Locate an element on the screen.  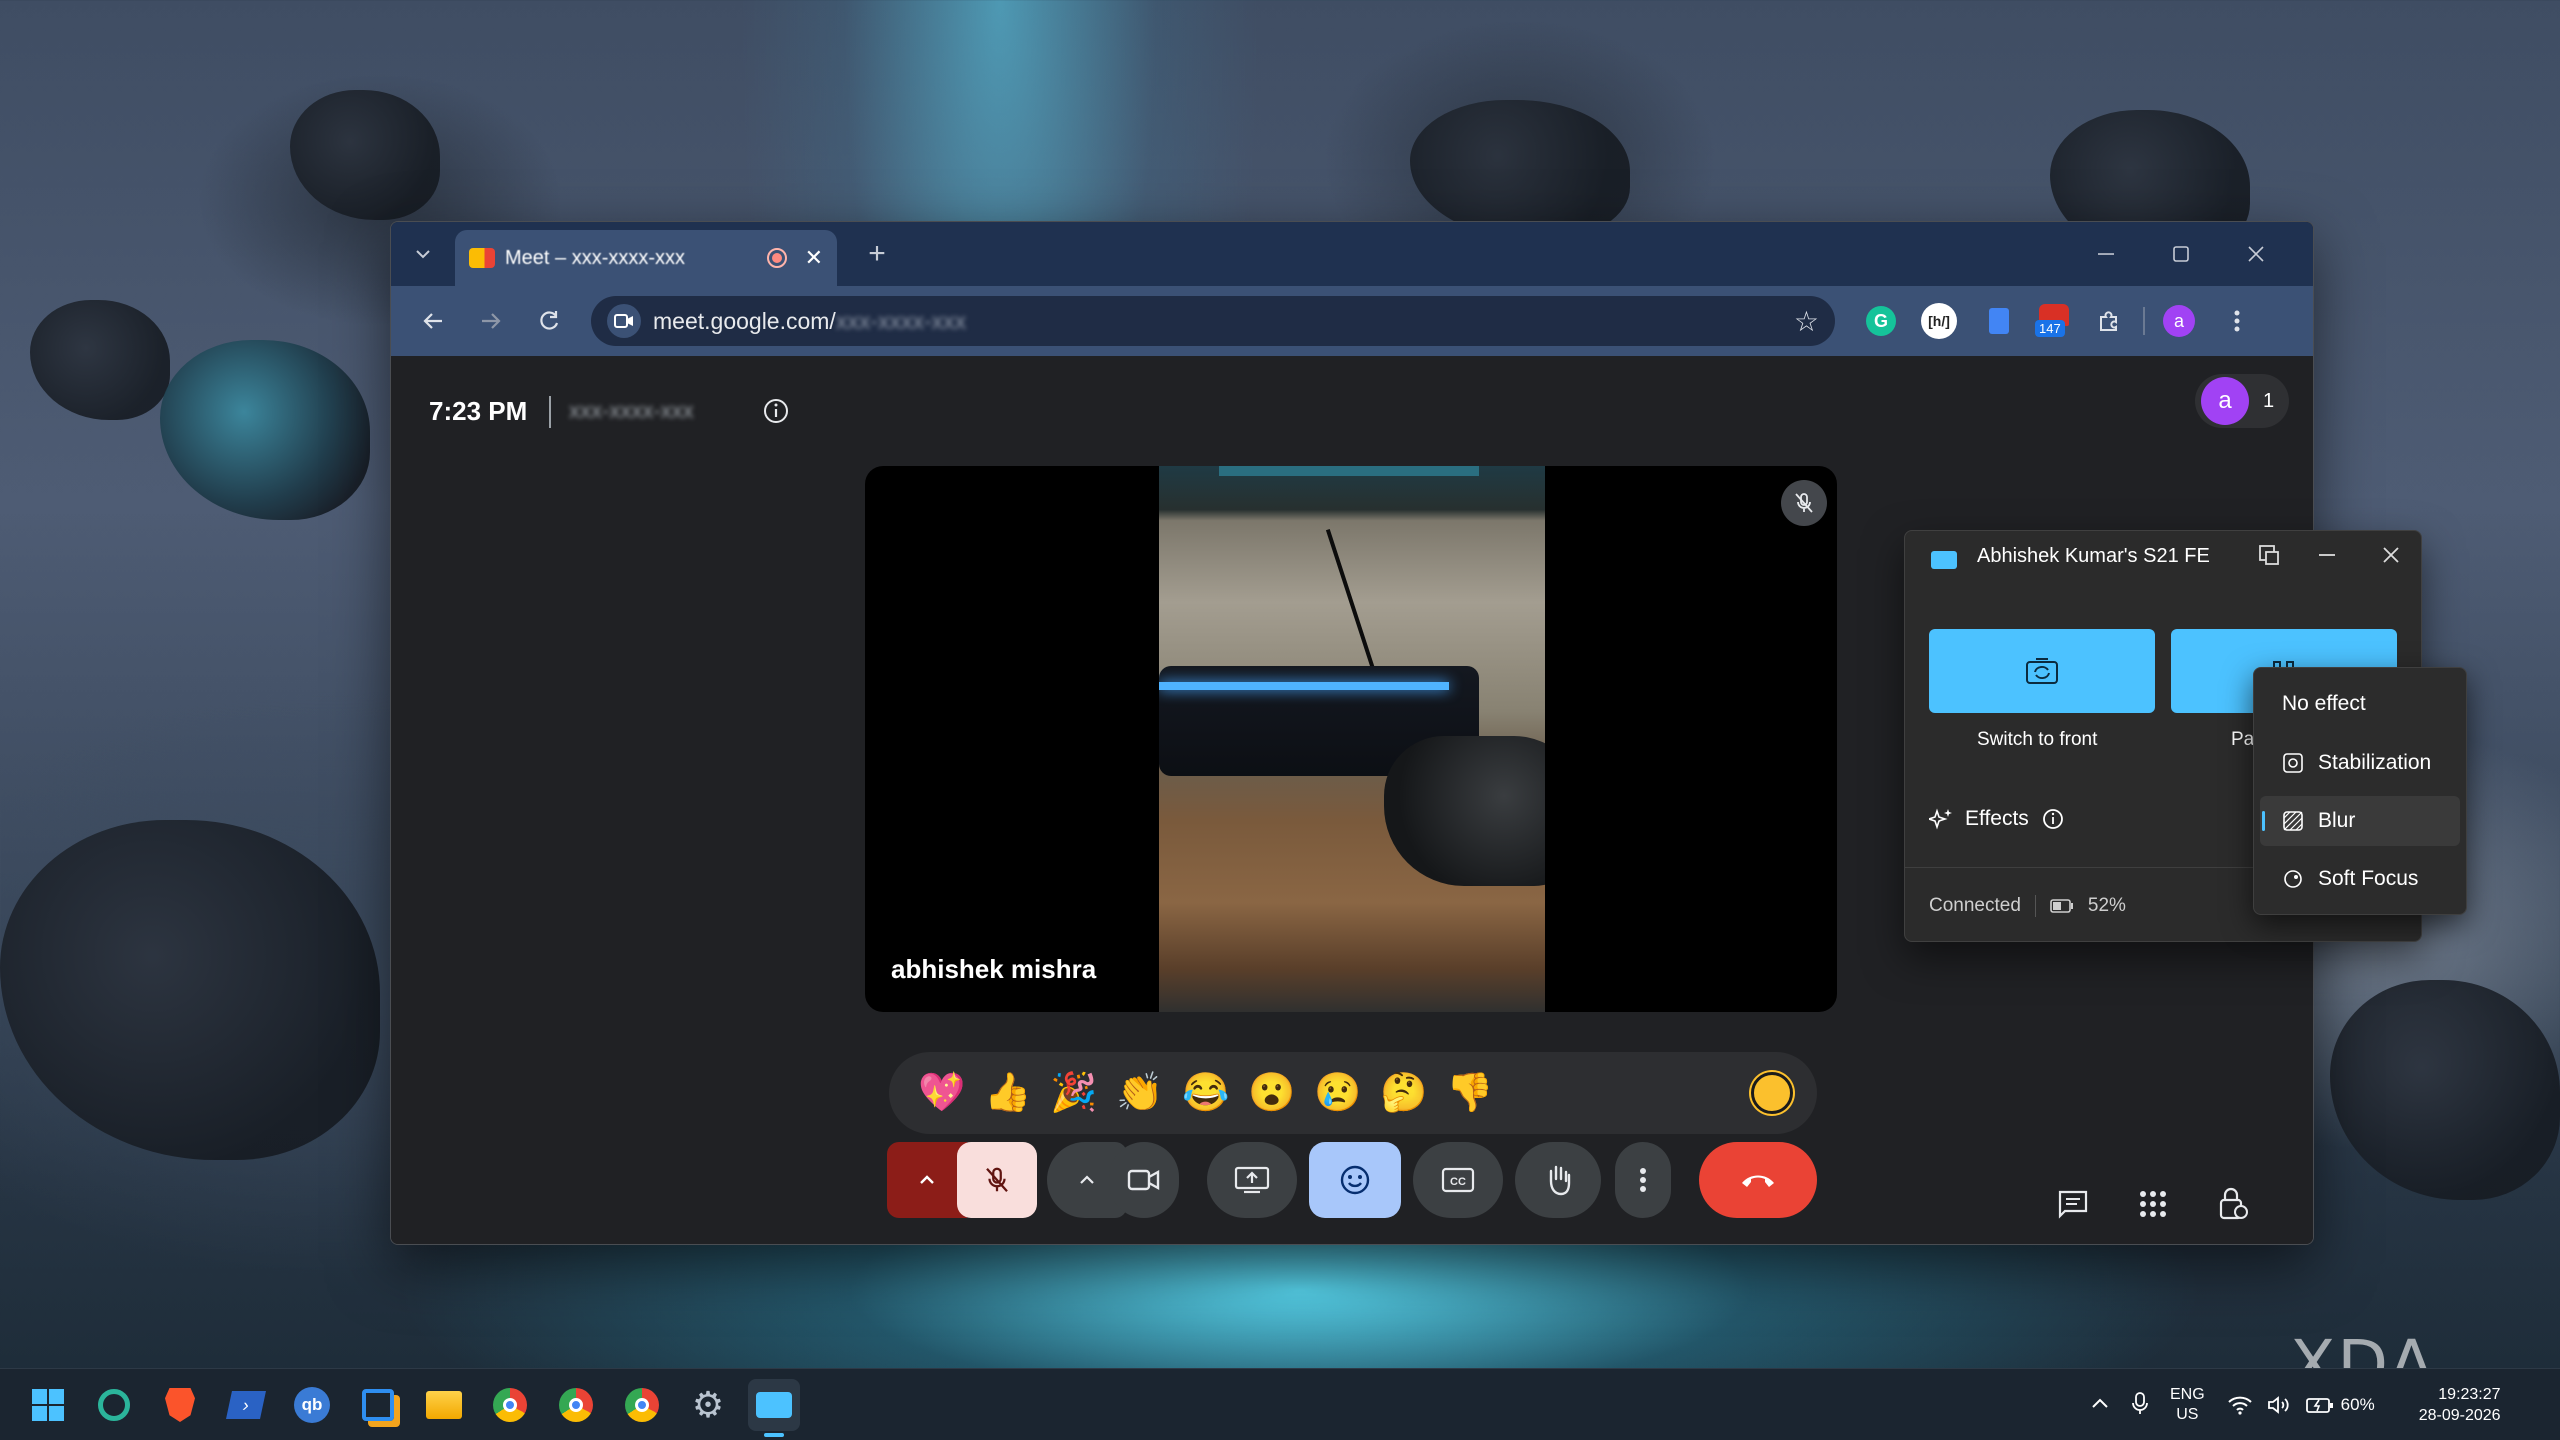
reaction-heart: 💖 is located at coordinates (942, 1093).